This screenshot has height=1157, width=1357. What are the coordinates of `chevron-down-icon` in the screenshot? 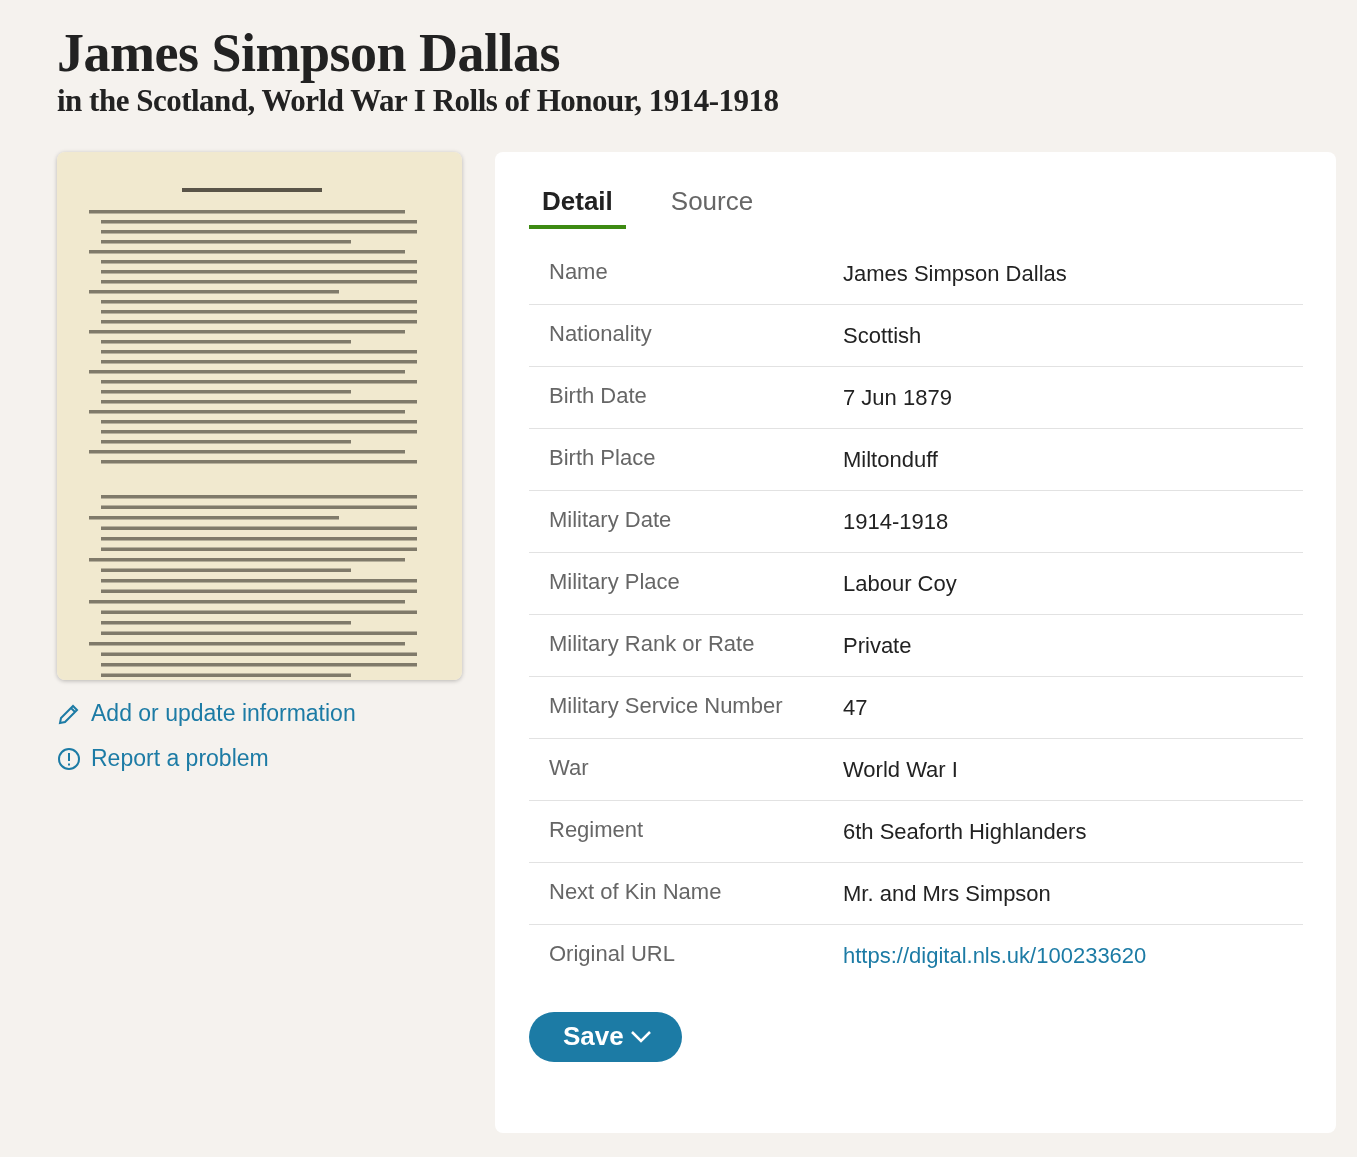 It's located at (640, 1036).